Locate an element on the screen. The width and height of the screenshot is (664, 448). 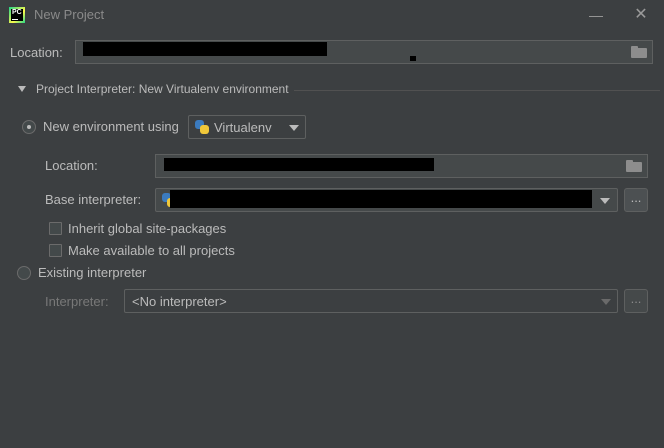
make-available-label: Make available to all projects is located at coordinates (151, 250).